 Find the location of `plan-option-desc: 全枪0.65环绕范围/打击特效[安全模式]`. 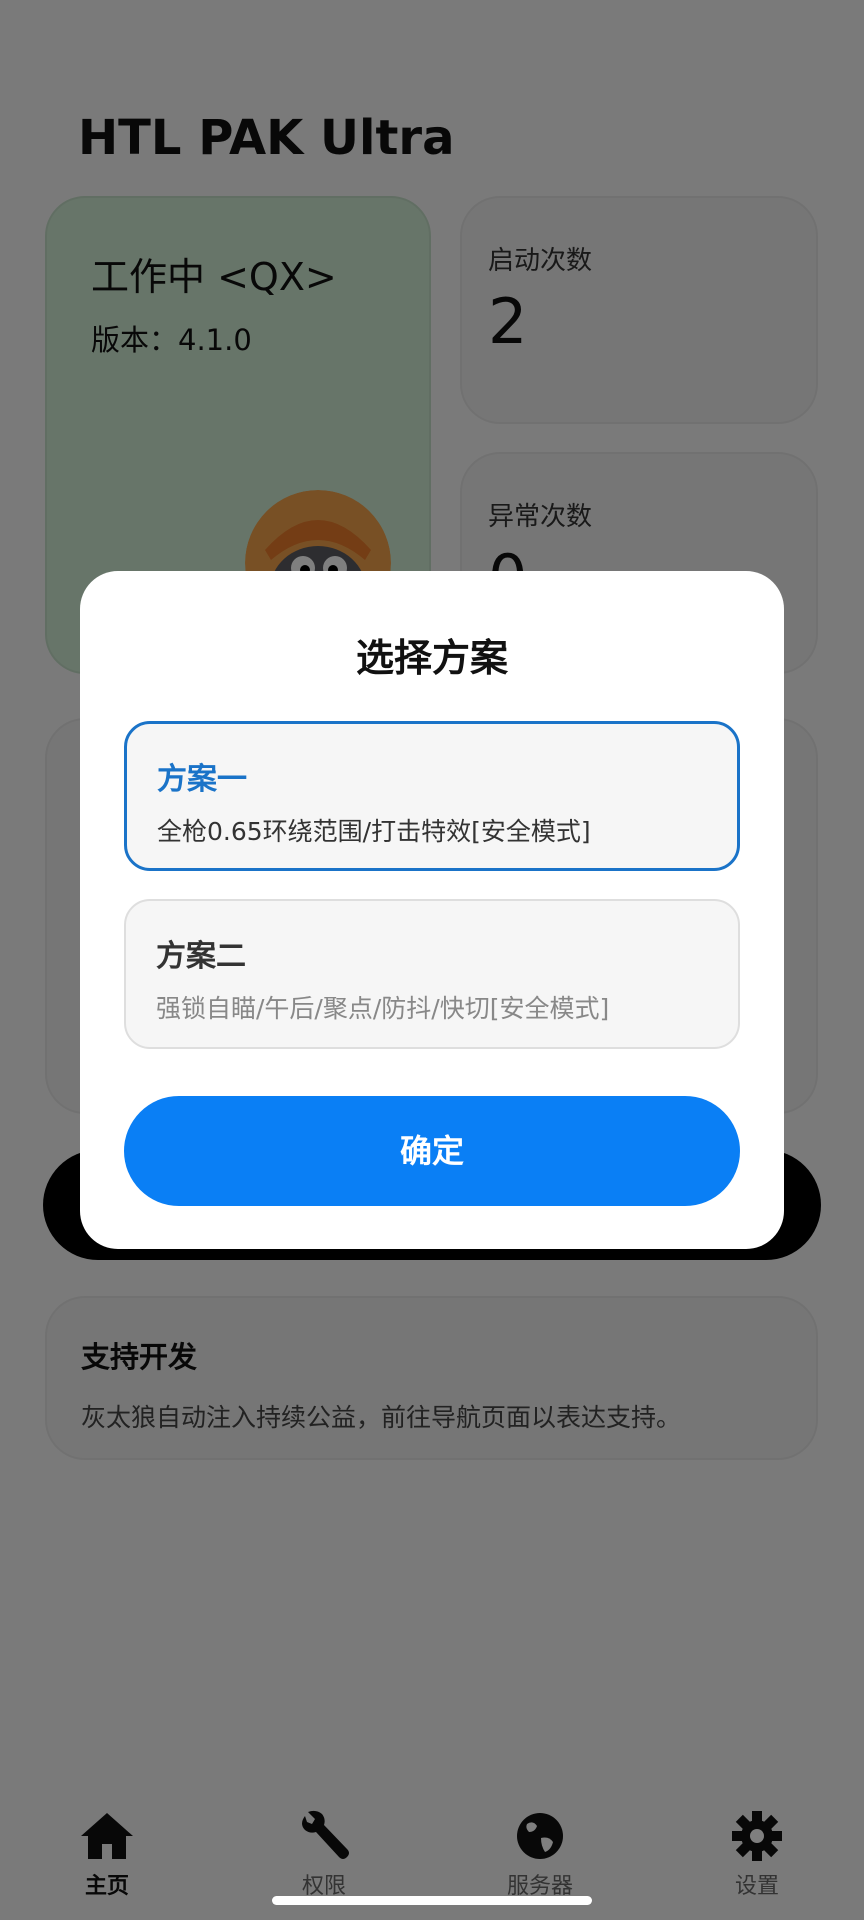

plan-option-desc: 全枪0.65环绕范围/打击特效[安全模式] is located at coordinates (374, 831).